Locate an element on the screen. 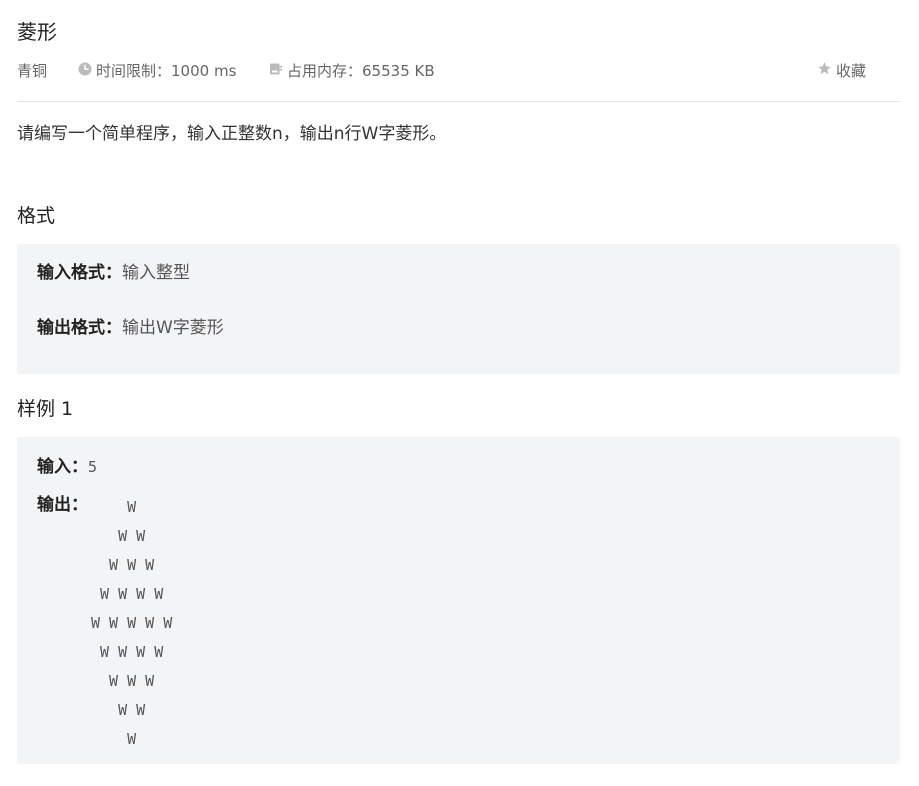 The width and height of the screenshot is (919, 786). problem-title: 菱形 is located at coordinates (37, 32).